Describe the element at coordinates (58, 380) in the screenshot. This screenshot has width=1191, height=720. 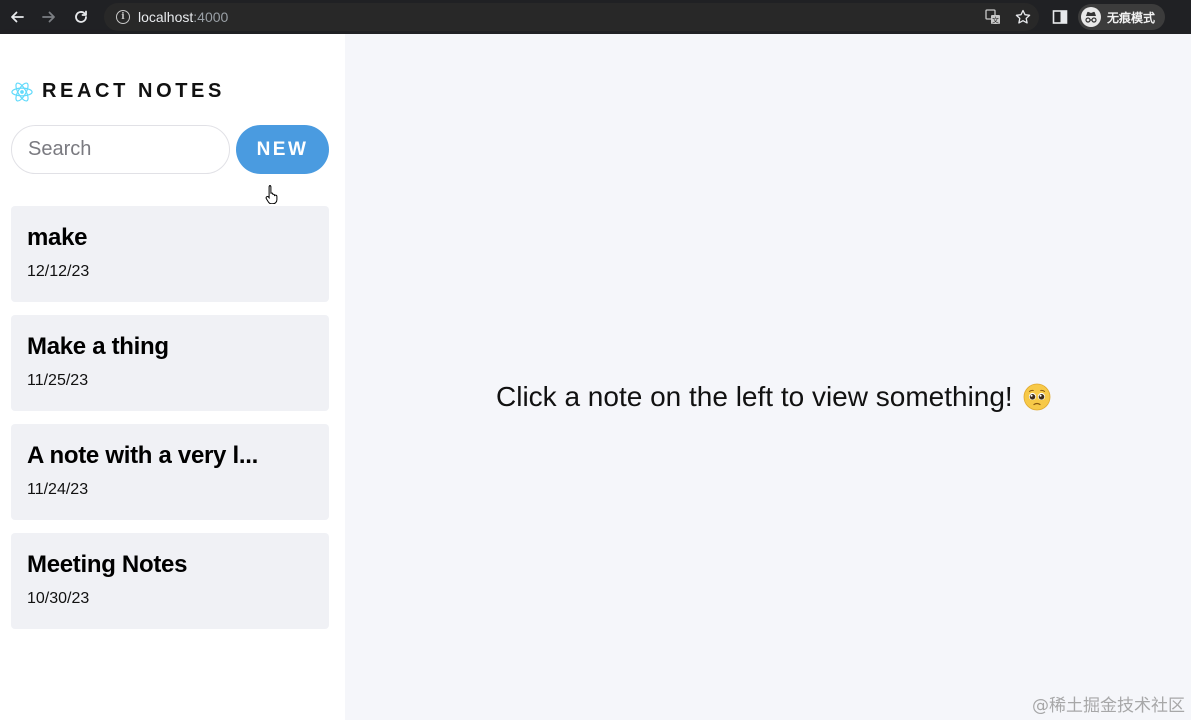
I see `note-date: 11/25/23` at that location.